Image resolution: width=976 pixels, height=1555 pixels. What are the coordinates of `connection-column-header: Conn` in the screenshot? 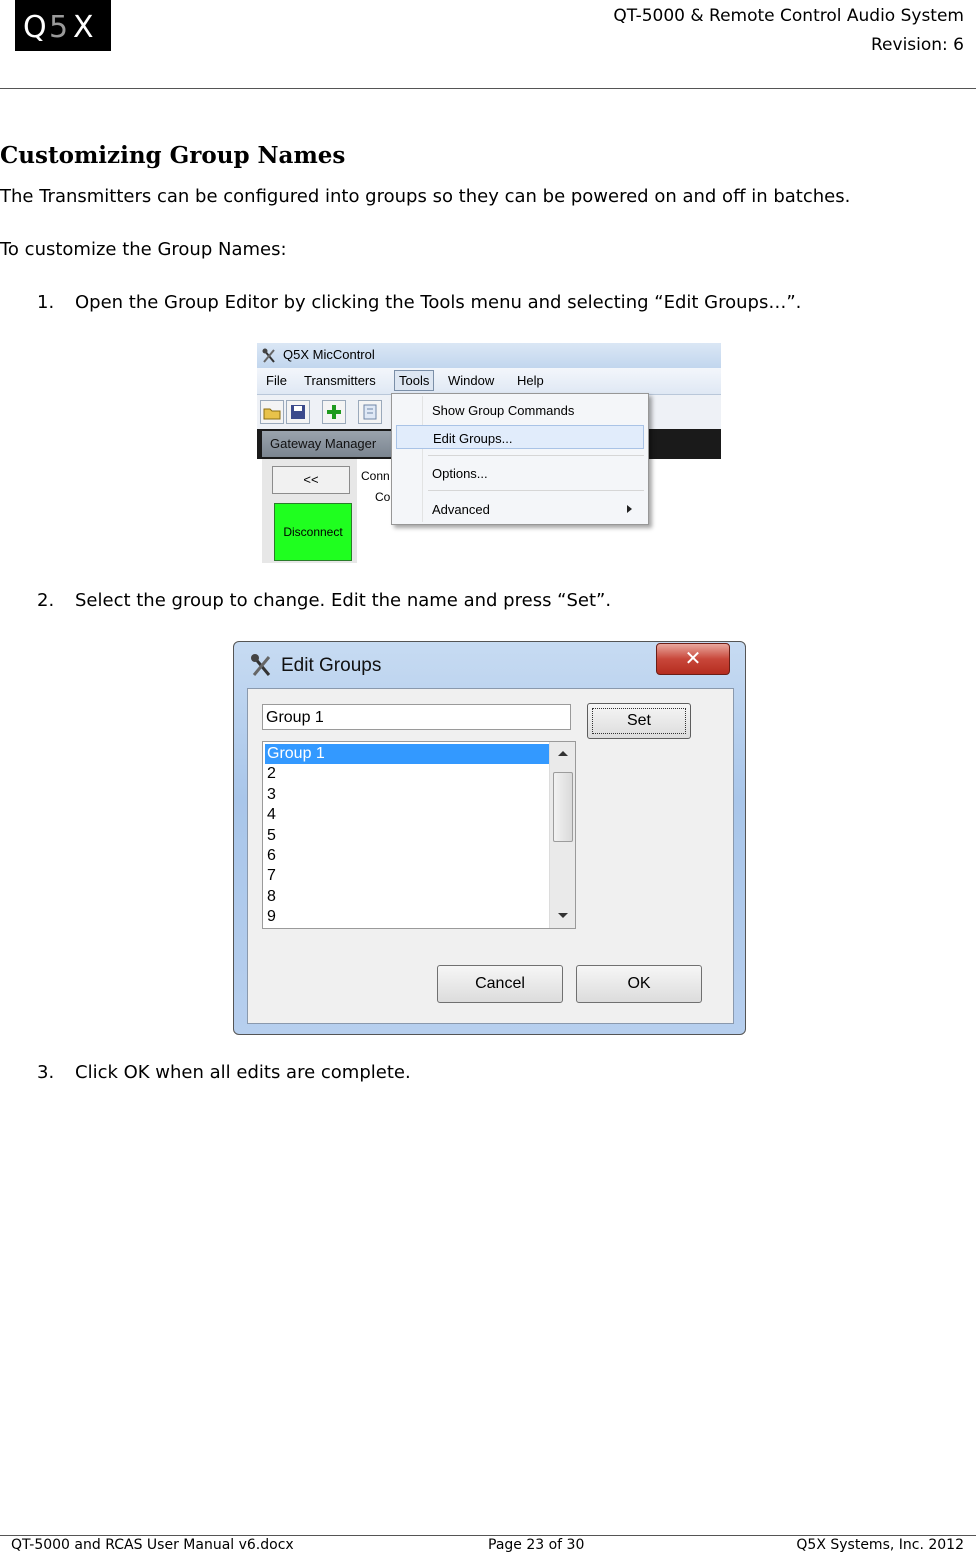 It's located at (375, 476).